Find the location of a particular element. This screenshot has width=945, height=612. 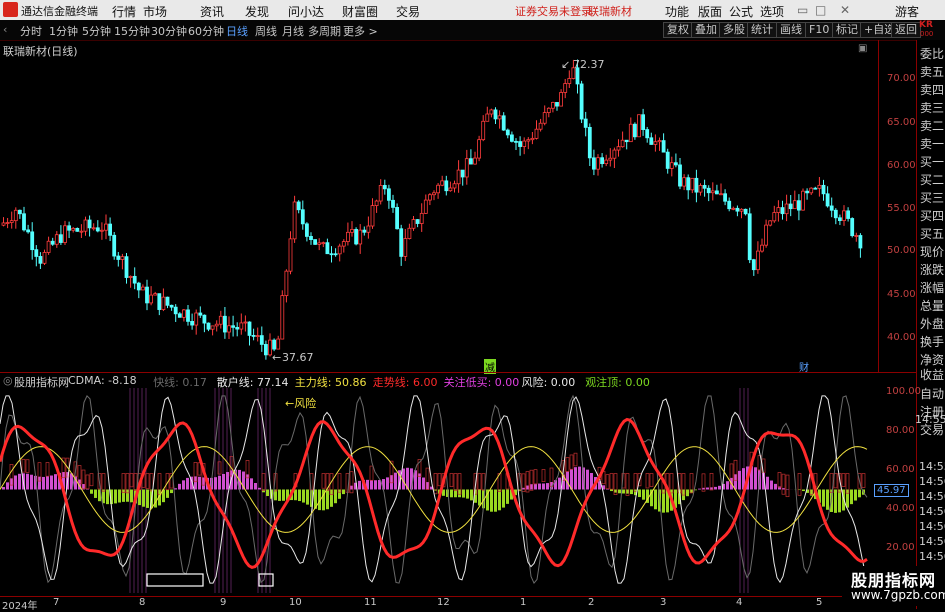

risk-note: ←风险 is located at coordinates (300, 403).